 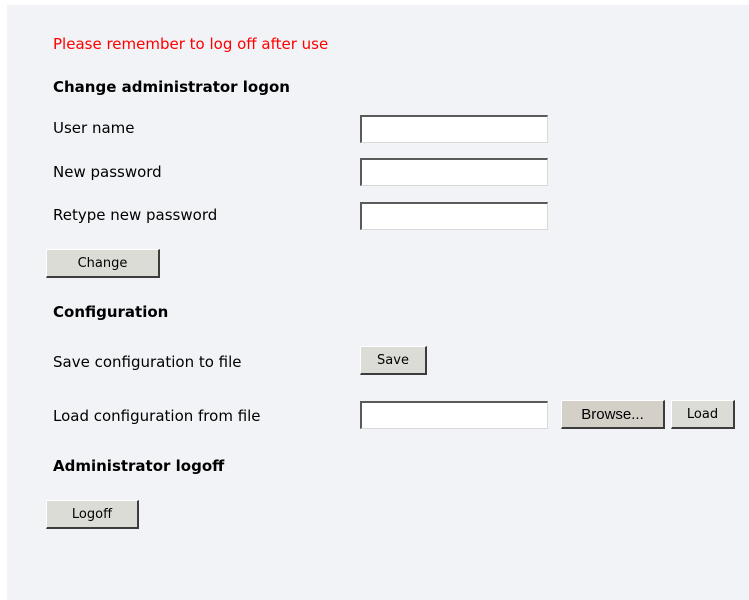 What do you see at coordinates (139, 466) in the screenshot?
I see `logoff-heading: Administrator logoff` at bounding box center [139, 466].